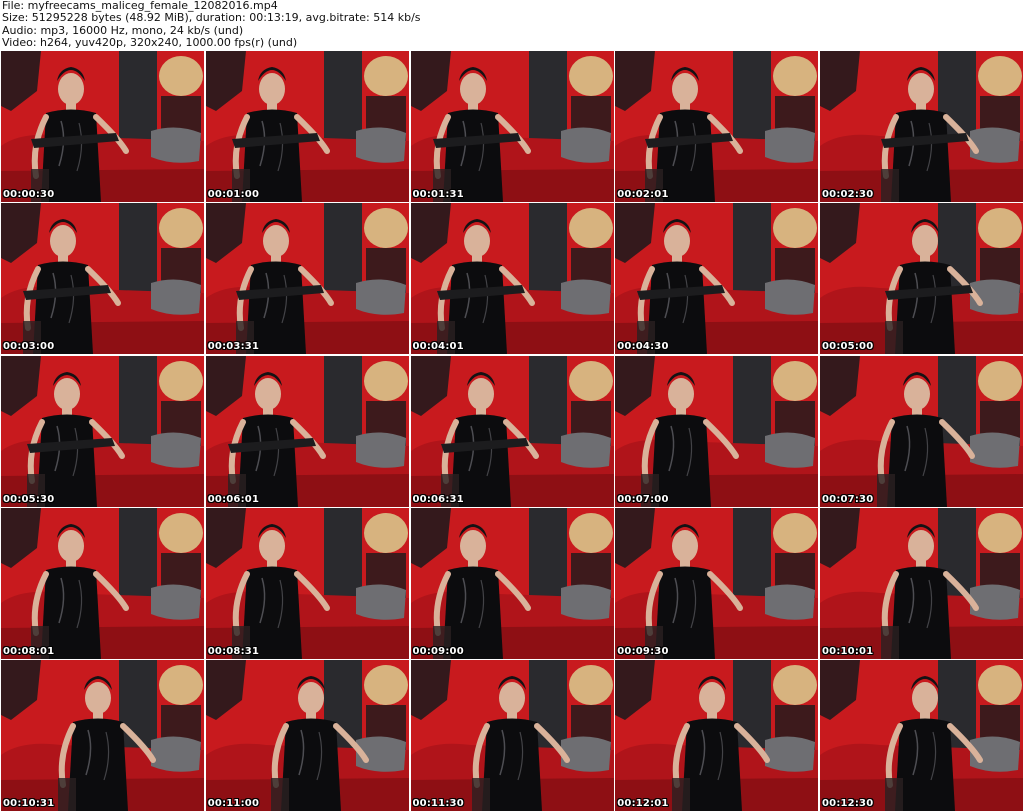 This screenshot has height=811, width=1024. I want to click on frame-timestamp: 00:04:30, so click(643, 347).